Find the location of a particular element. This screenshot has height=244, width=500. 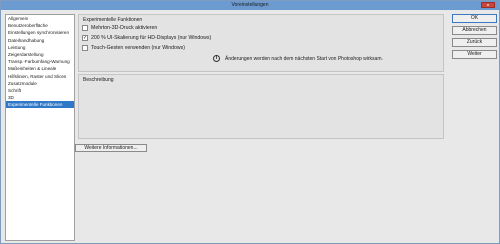

sidebar-item-dateihandhabung: Dateihandhabung is located at coordinates (40, 40).